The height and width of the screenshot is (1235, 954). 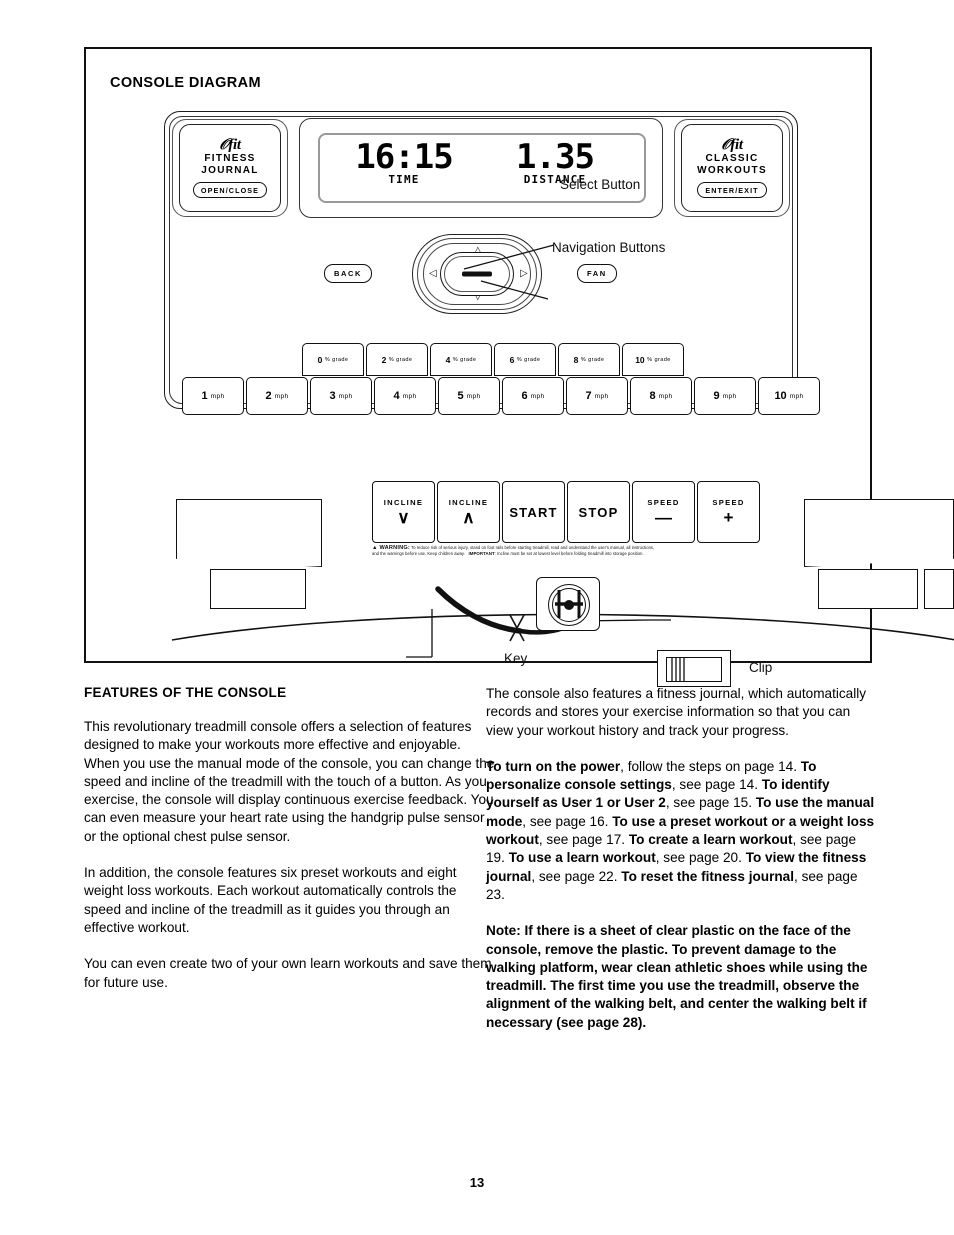 What do you see at coordinates (663, 517) in the screenshot?
I see `minus-icon: —` at bounding box center [663, 517].